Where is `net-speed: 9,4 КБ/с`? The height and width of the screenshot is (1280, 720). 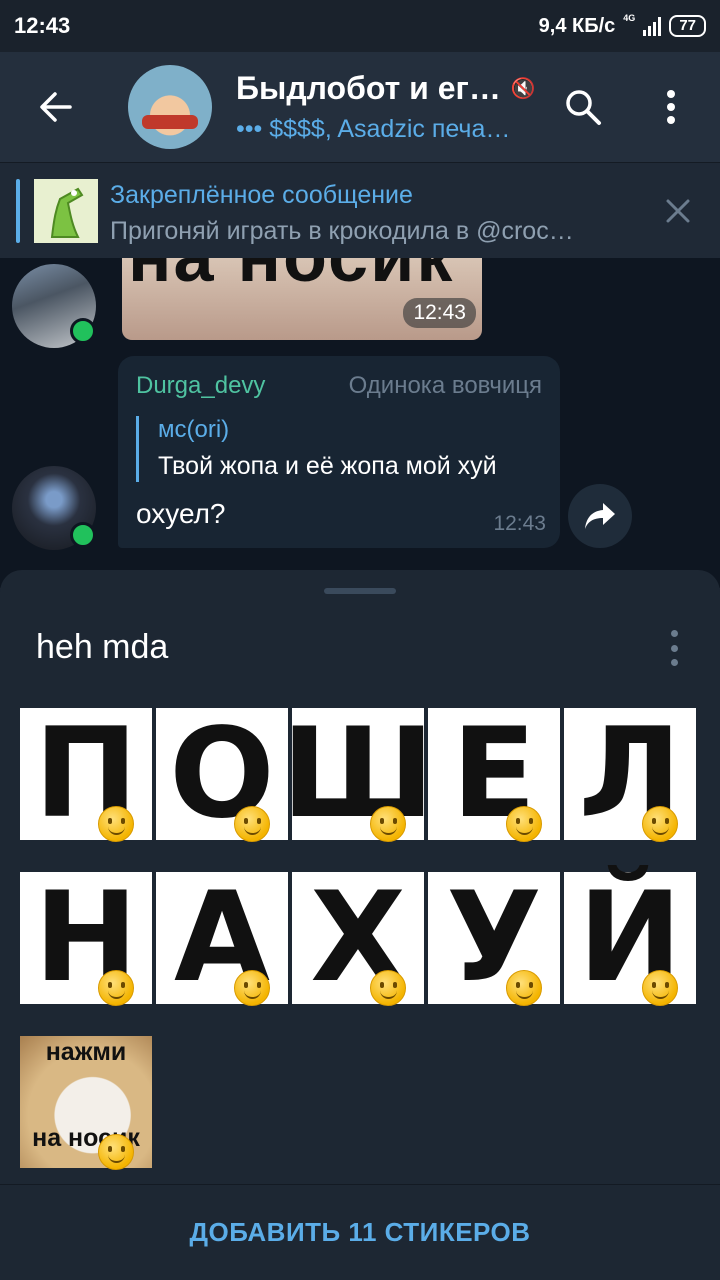
net-speed: 9,4 КБ/с is located at coordinates (577, 25).